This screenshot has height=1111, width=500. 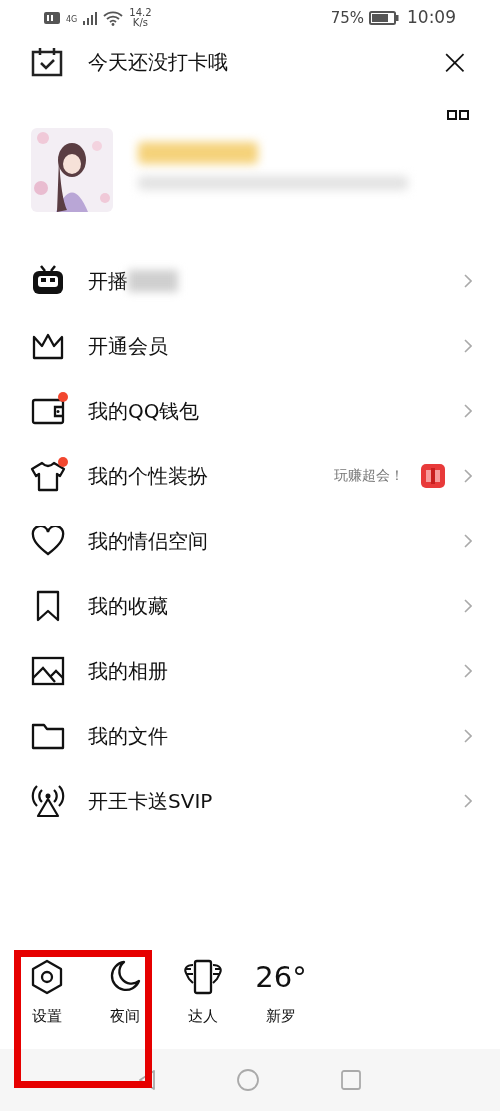 I want to click on city-name: 新罗, so click(x=281, y=1016).